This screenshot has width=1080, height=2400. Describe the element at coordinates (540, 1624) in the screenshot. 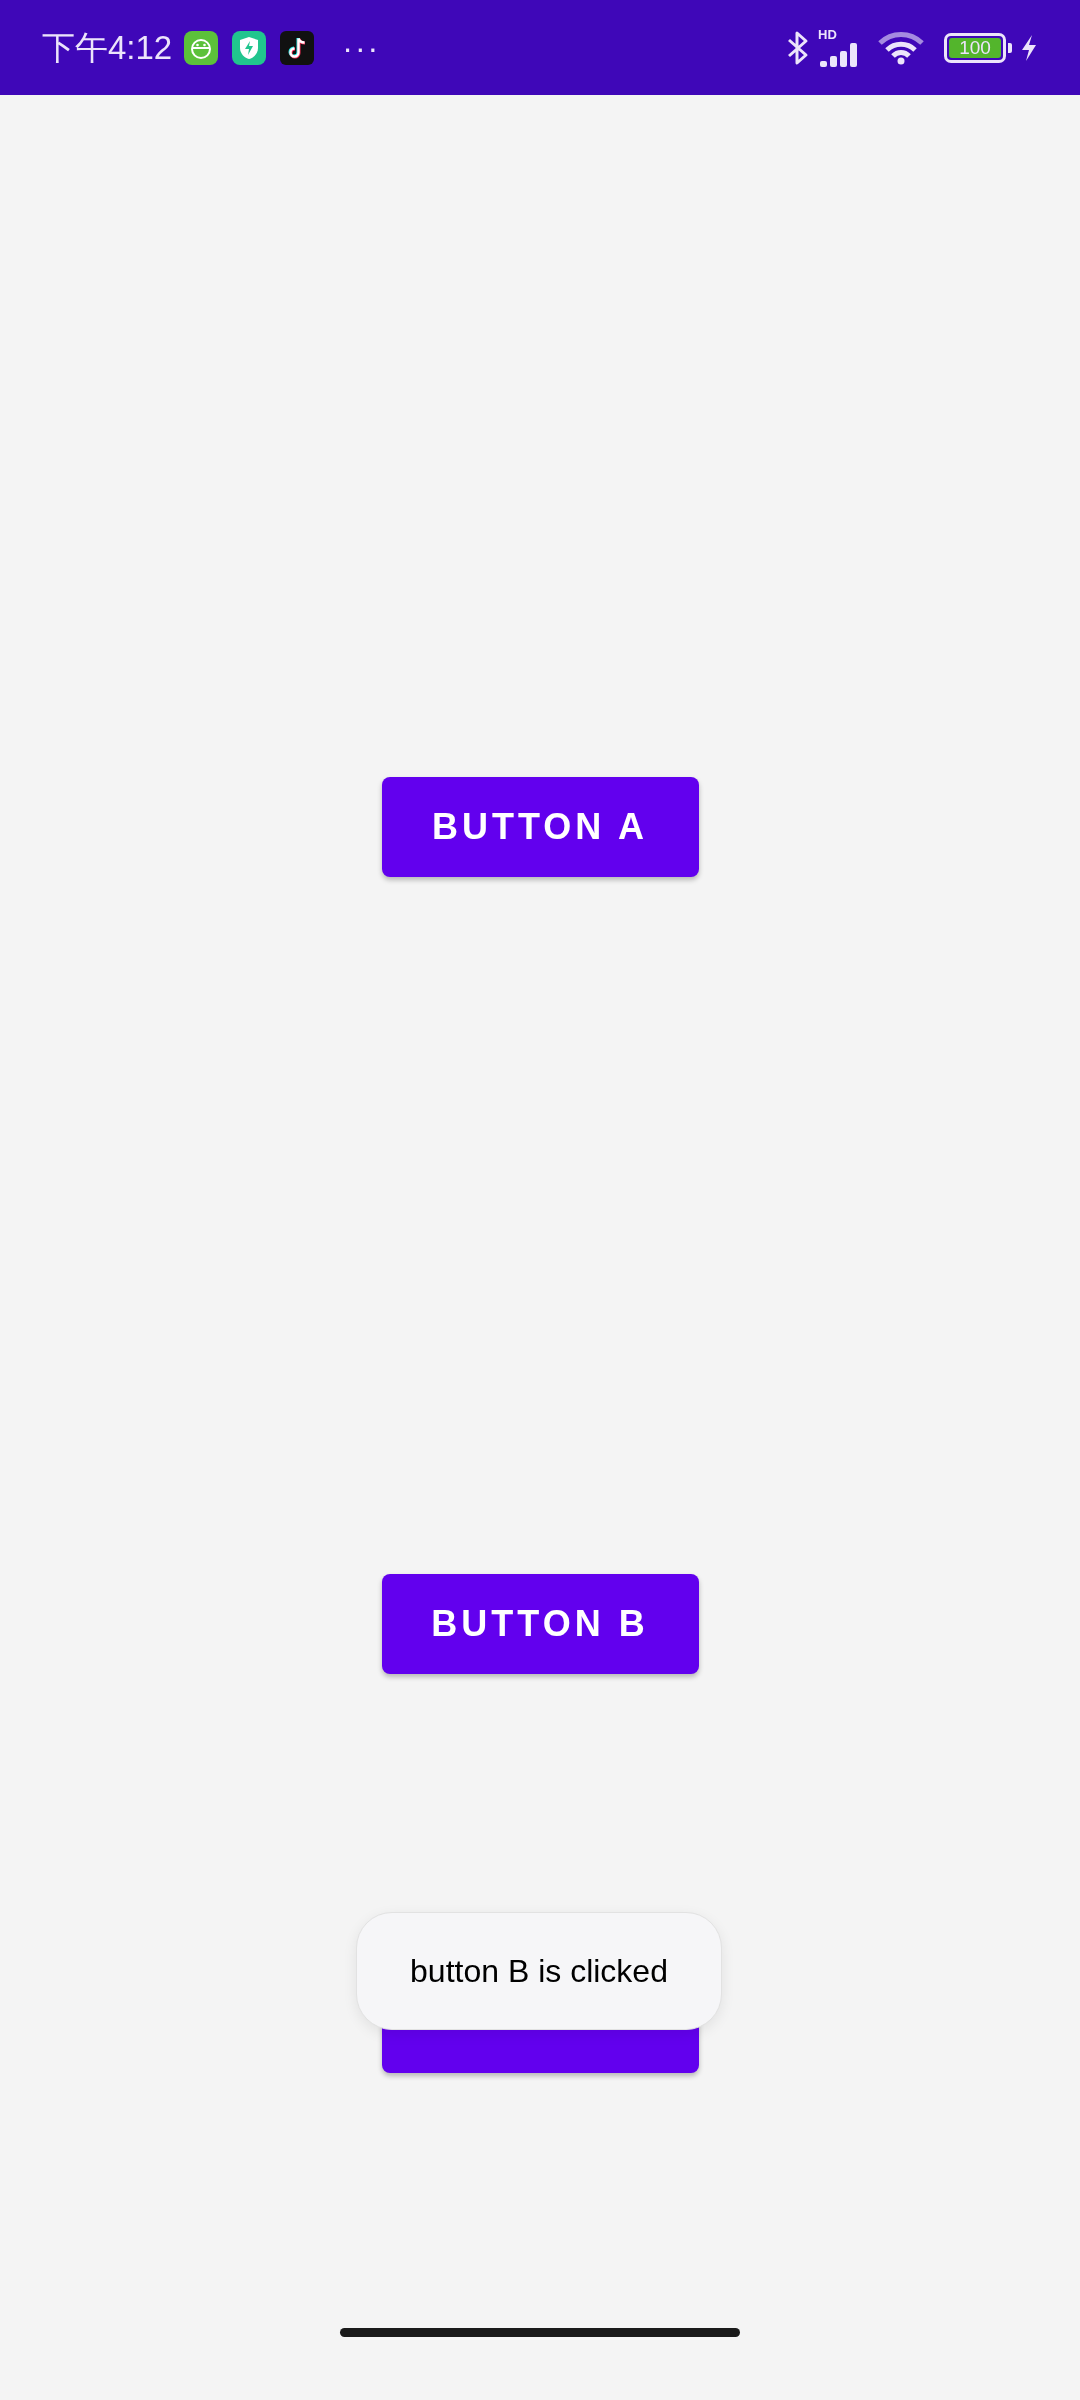

I see `action-button: BUTTON B` at that location.